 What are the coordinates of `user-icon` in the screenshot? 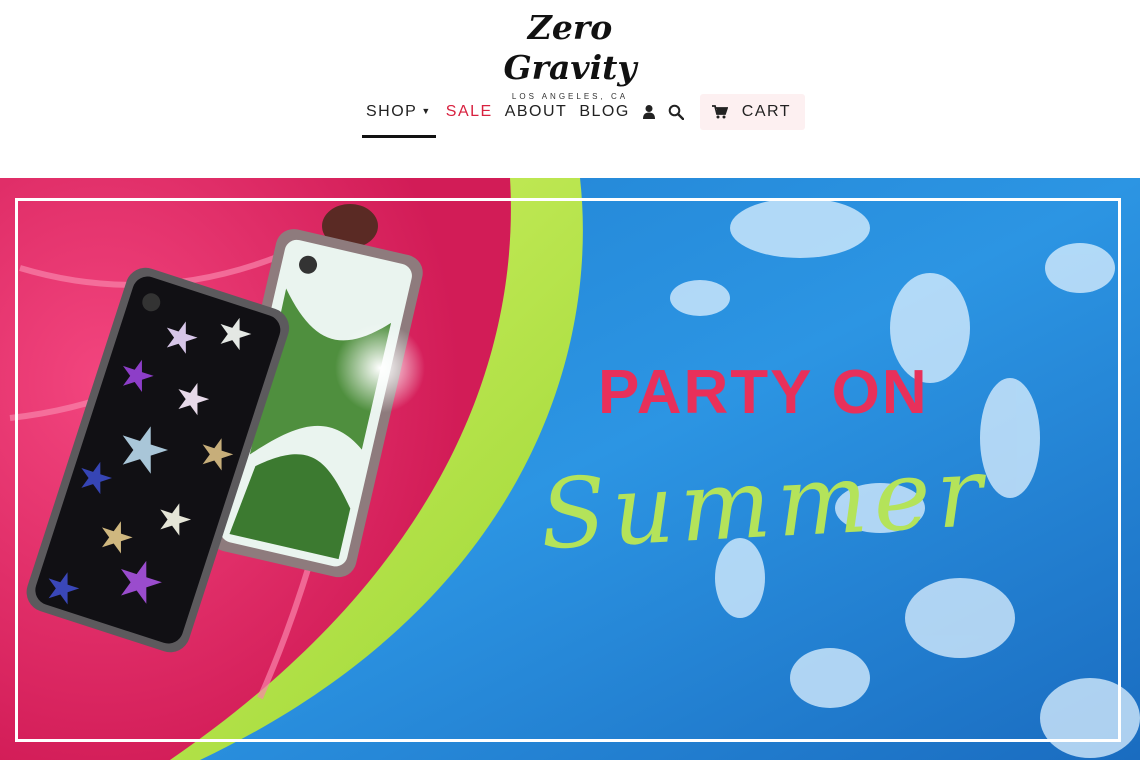 It's located at (649, 112).